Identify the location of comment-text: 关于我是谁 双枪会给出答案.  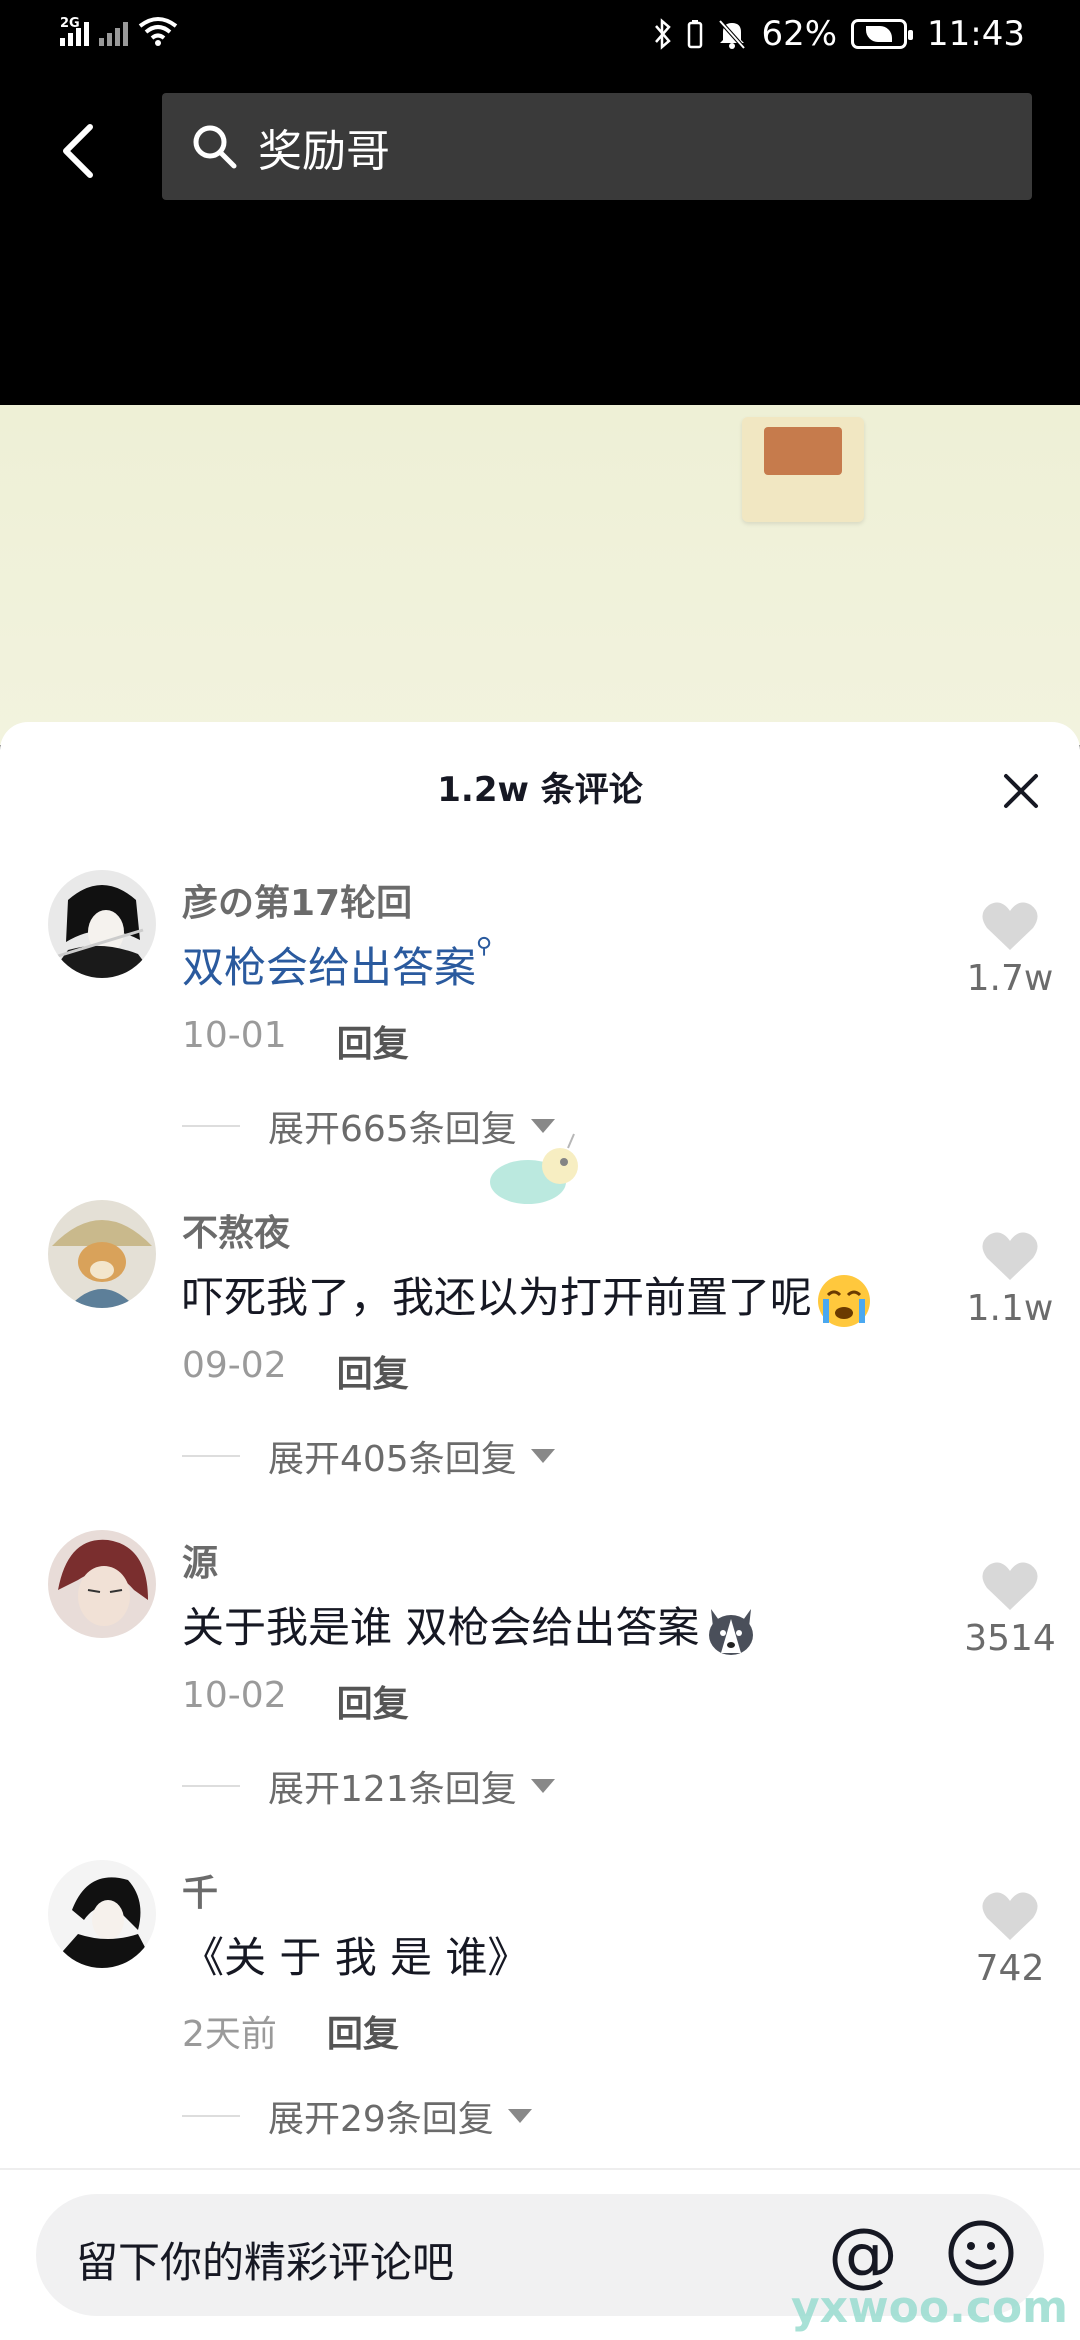
(470, 1626).